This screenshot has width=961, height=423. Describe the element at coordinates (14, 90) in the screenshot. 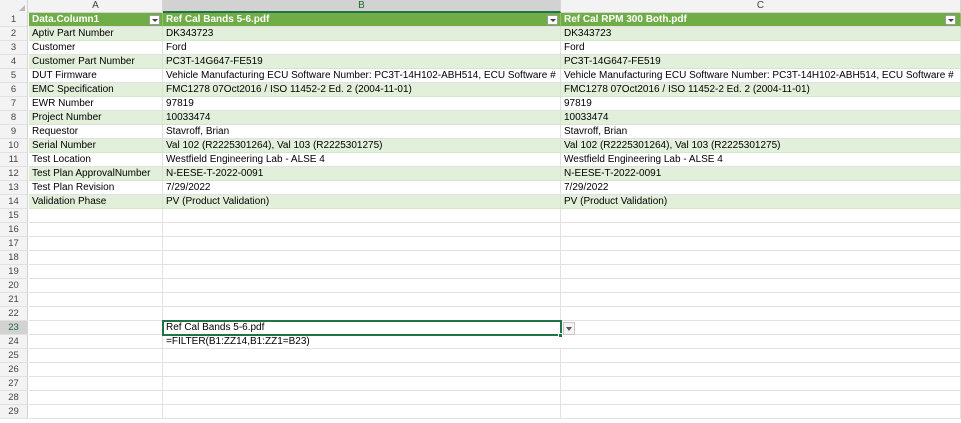

I see `row-header: 6` at that location.